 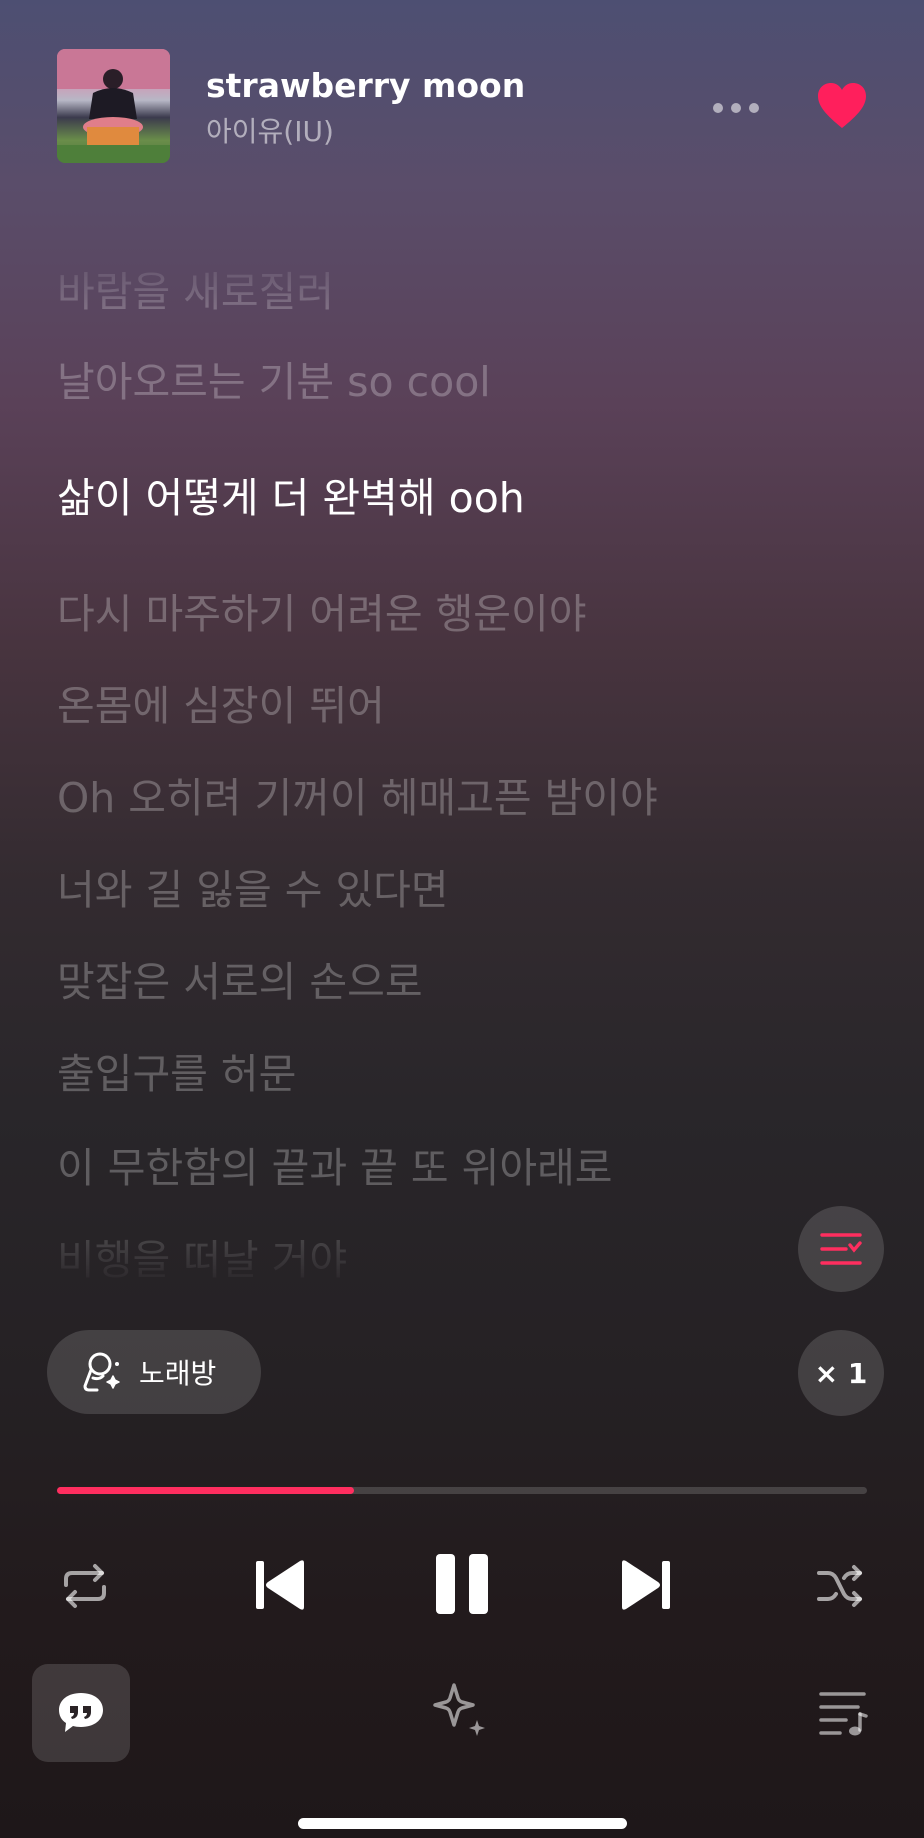 What do you see at coordinates (253, 886) in the screenshot?
I see `lyric-line: 너와 길 잃을 수 있다면` at bounding box center [253, 886].